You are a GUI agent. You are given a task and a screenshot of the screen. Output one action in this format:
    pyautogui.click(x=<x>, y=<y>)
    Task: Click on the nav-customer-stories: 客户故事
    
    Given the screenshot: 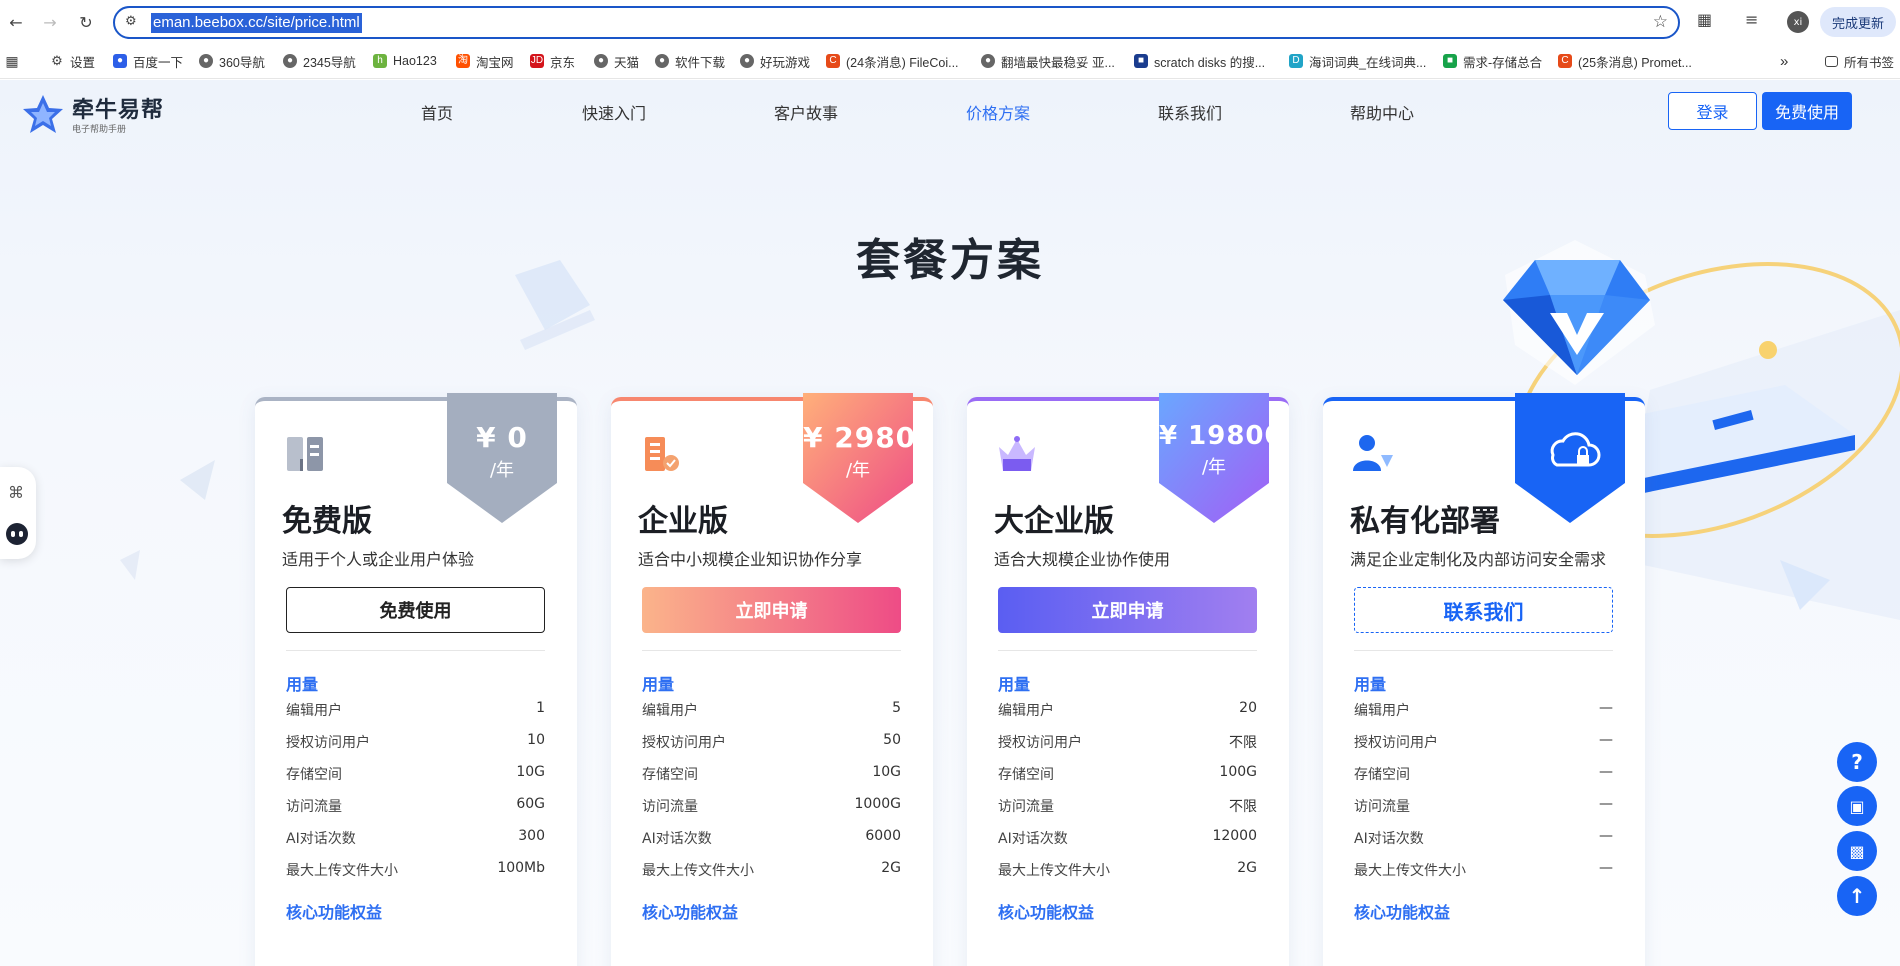 What is the action you would take?
    pyautogui.click(x=806, y=112)
    